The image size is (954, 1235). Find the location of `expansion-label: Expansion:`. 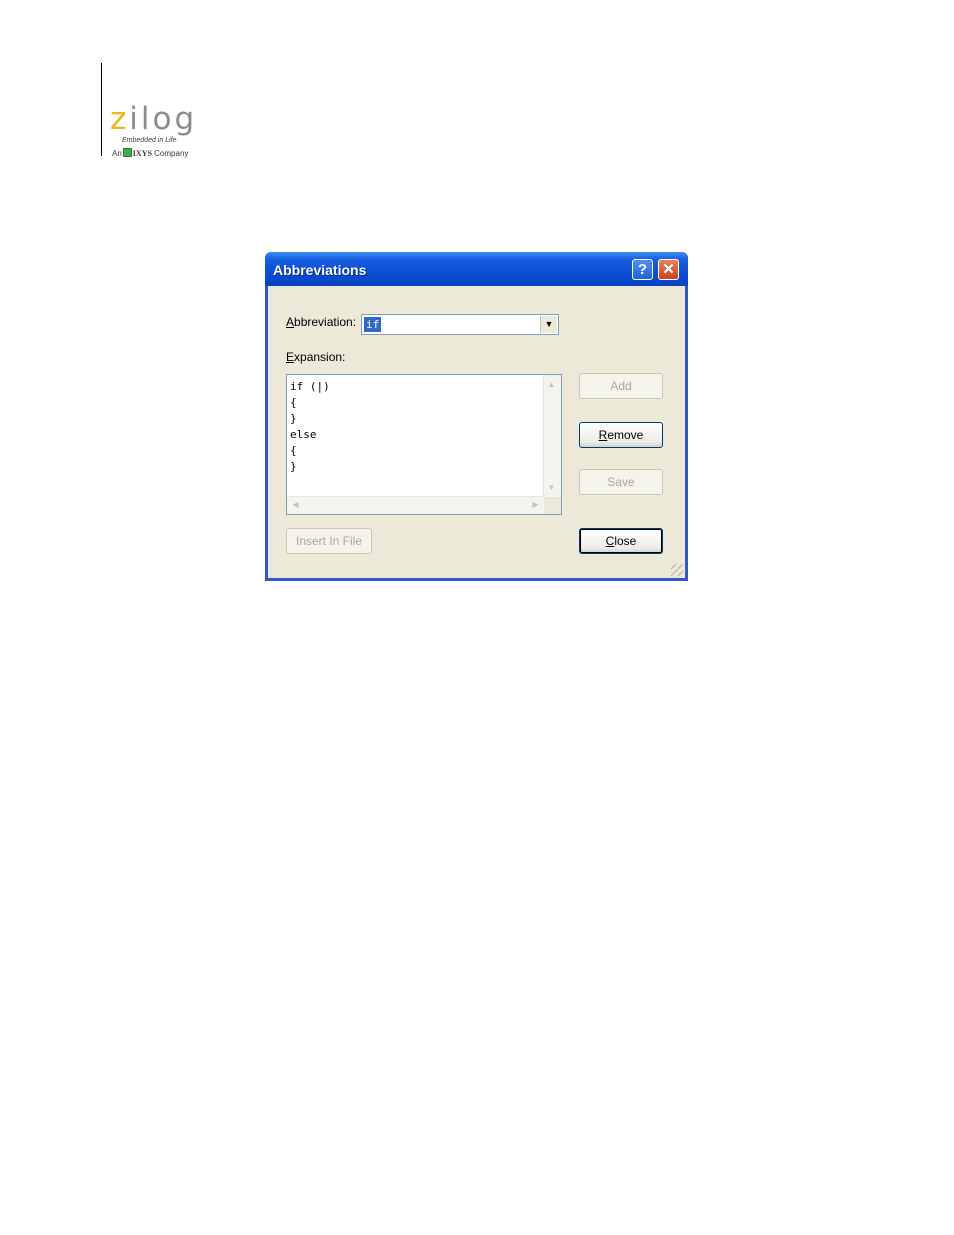

expansion-label: Expansion: is located at coordinates (316, 357).